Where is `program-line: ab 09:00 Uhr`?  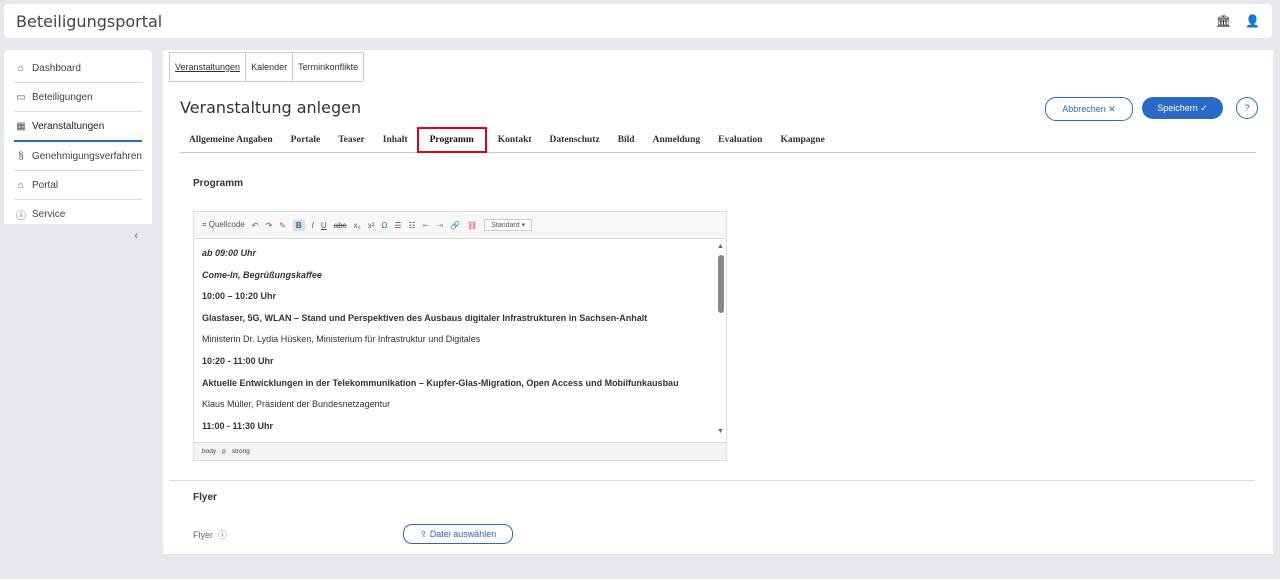
program-line: ab 09:00 Uhr is located at coordinates (229, 253).